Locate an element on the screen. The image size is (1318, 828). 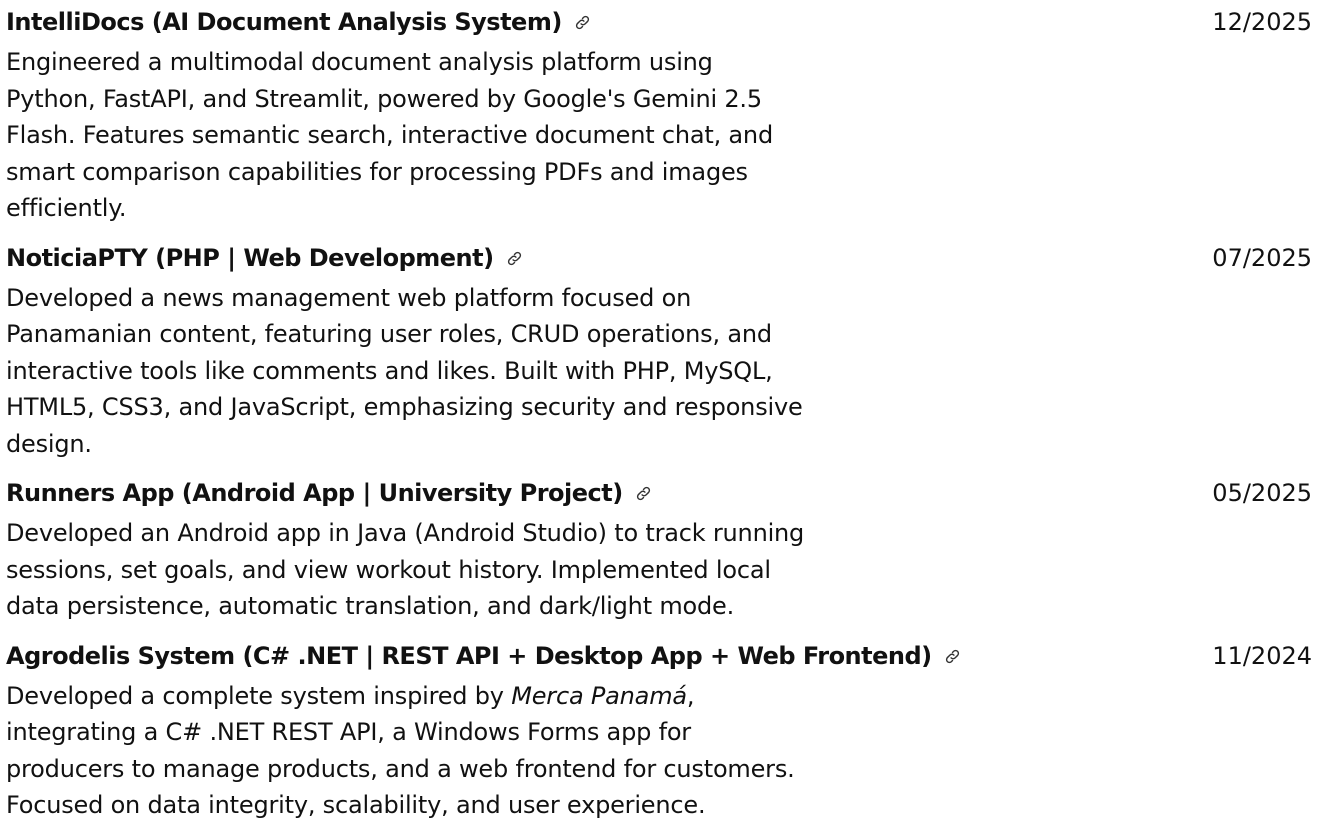
description-italic-text: Merca Panamá is located at coordinates (599, 695).